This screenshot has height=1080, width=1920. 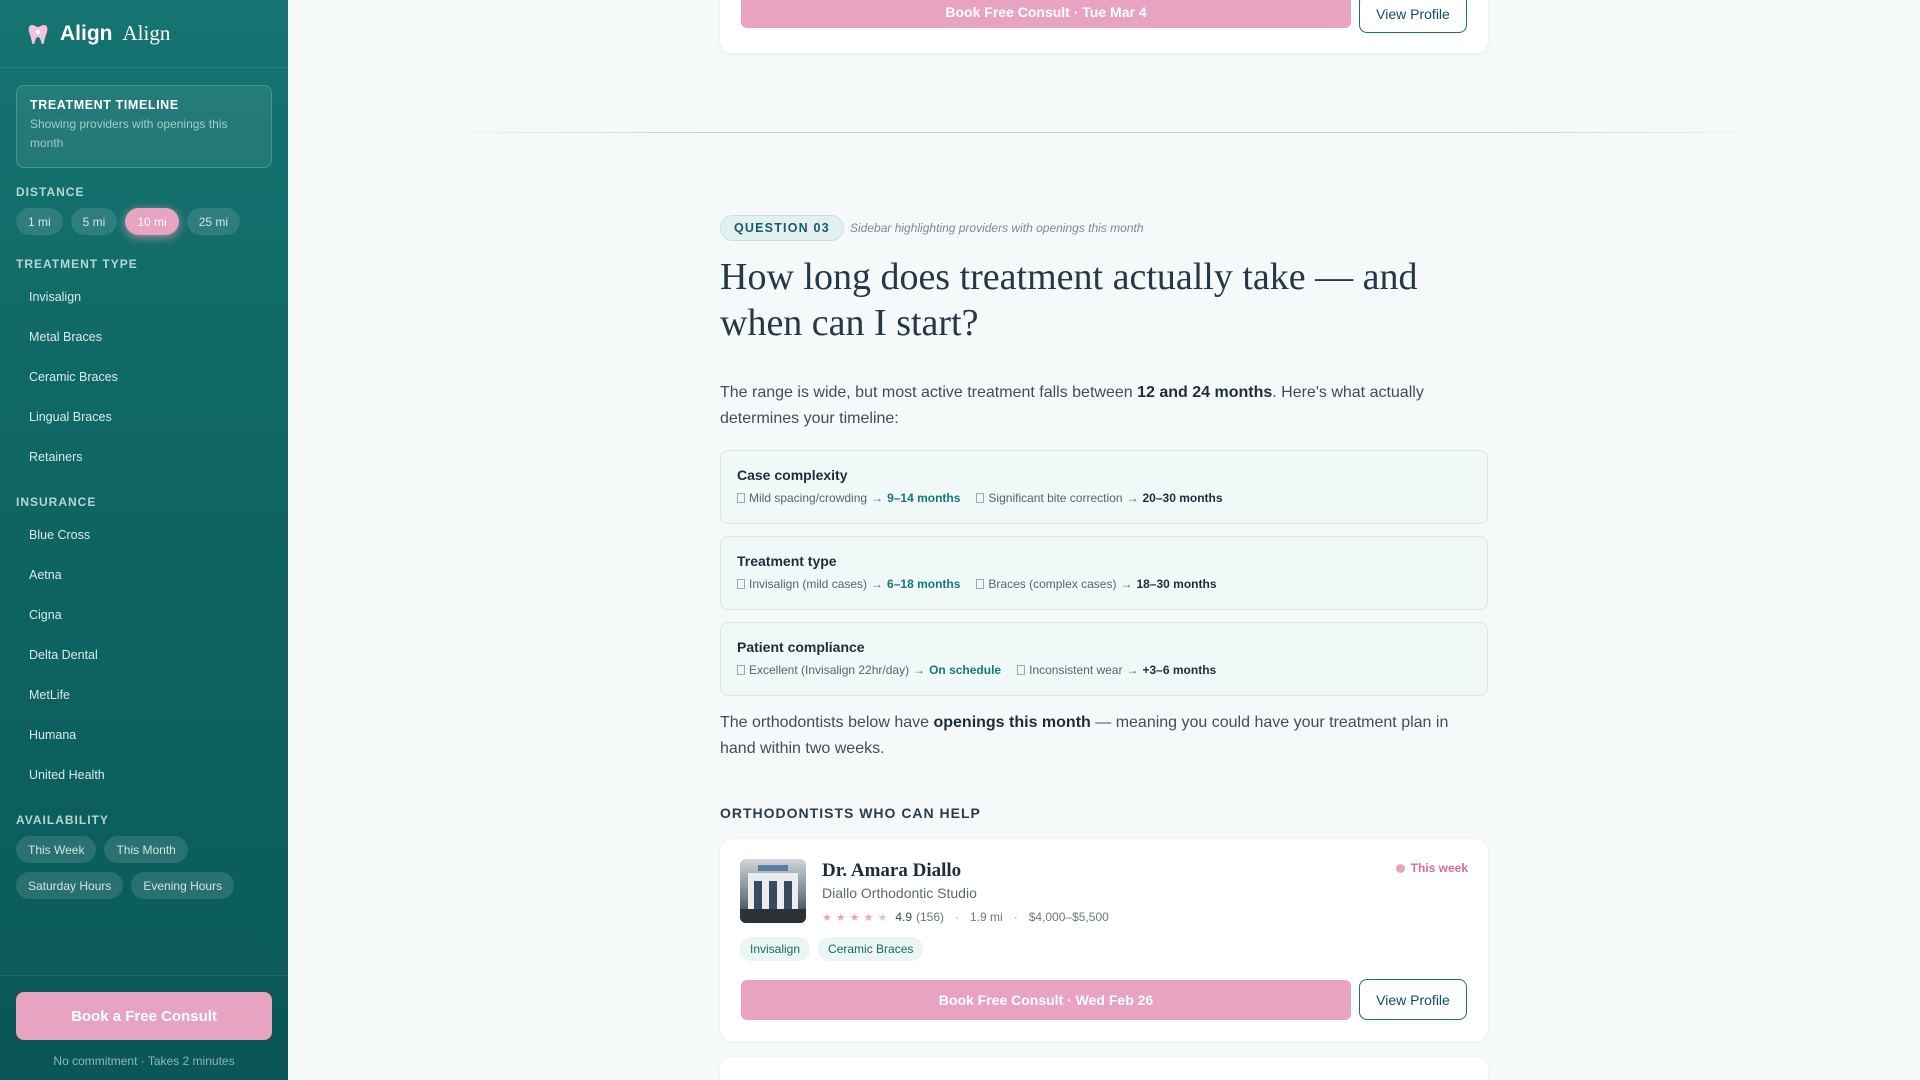 I want to click on factor-option-value: On schedule, so click(x=965, y=670).